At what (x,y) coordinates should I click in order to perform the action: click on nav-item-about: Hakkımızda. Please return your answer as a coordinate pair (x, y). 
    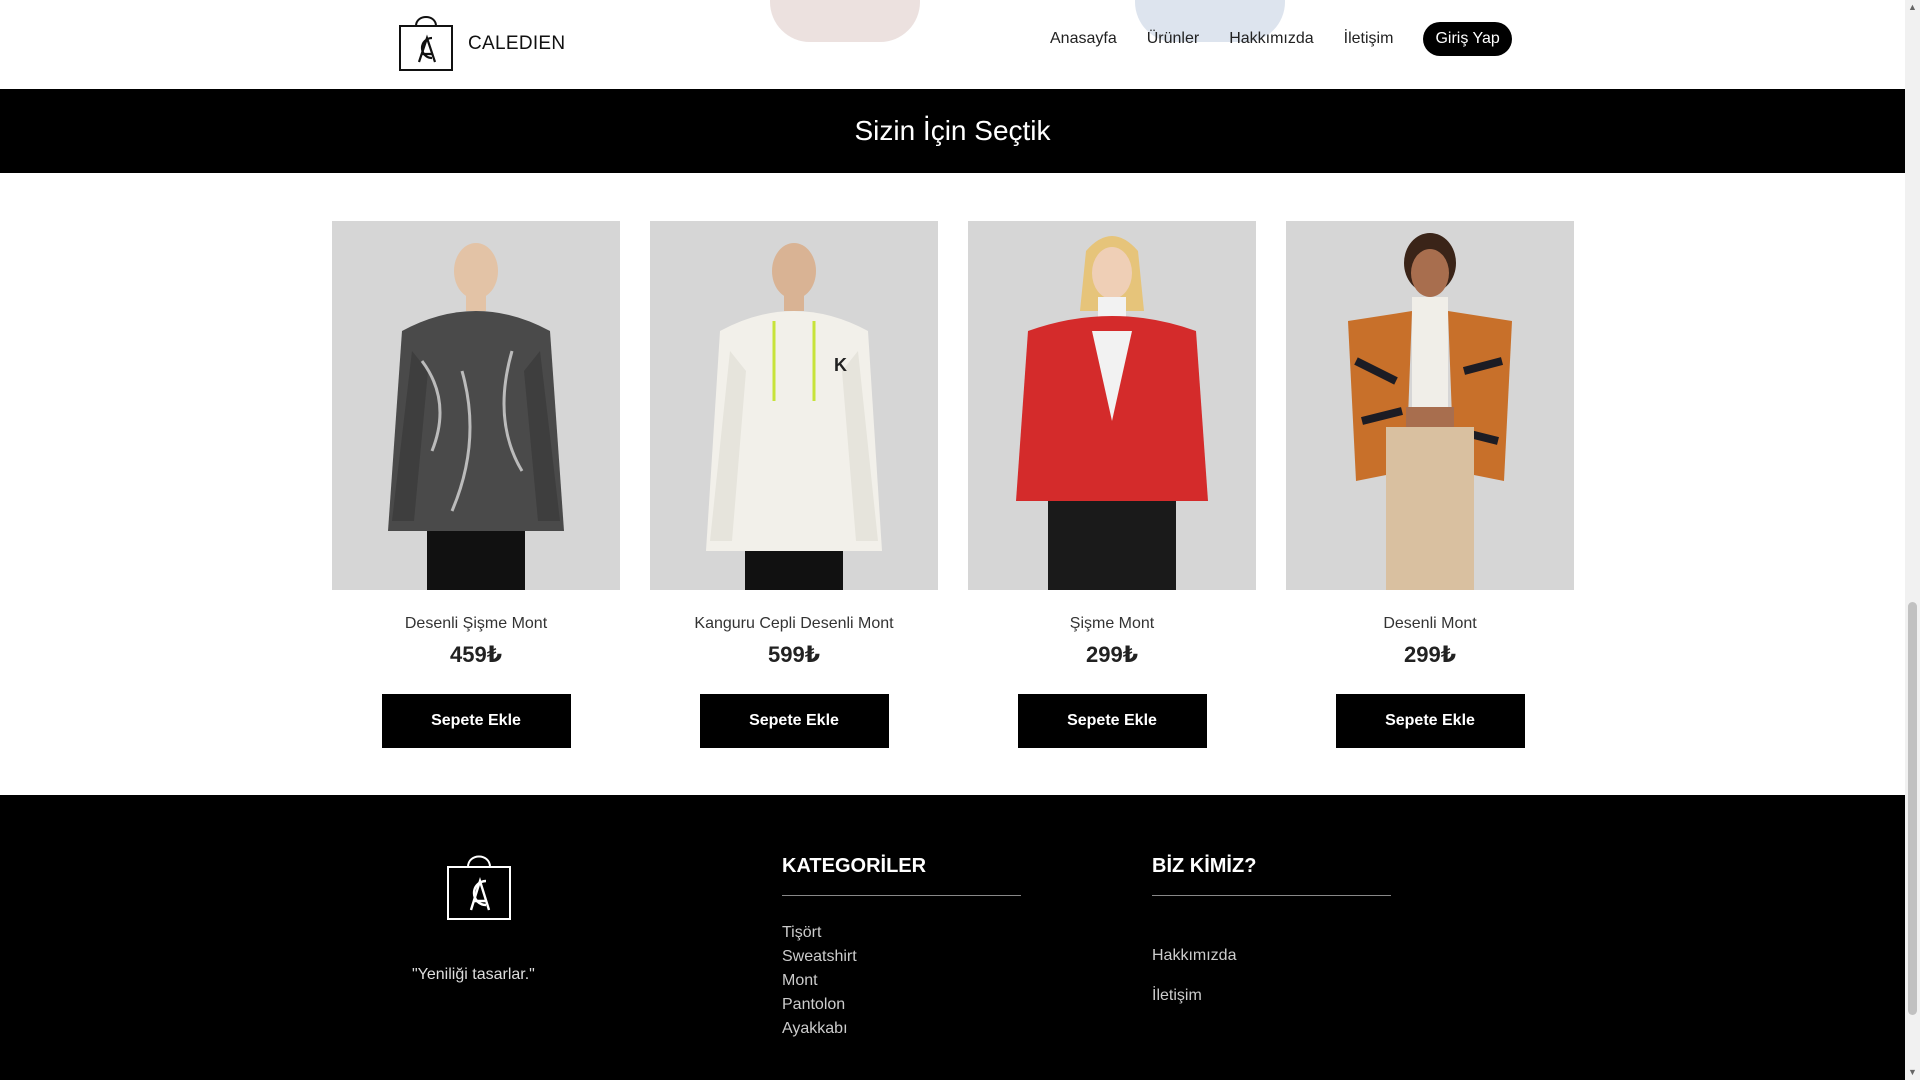
    Looking at the image, I should click on (1271, 39).